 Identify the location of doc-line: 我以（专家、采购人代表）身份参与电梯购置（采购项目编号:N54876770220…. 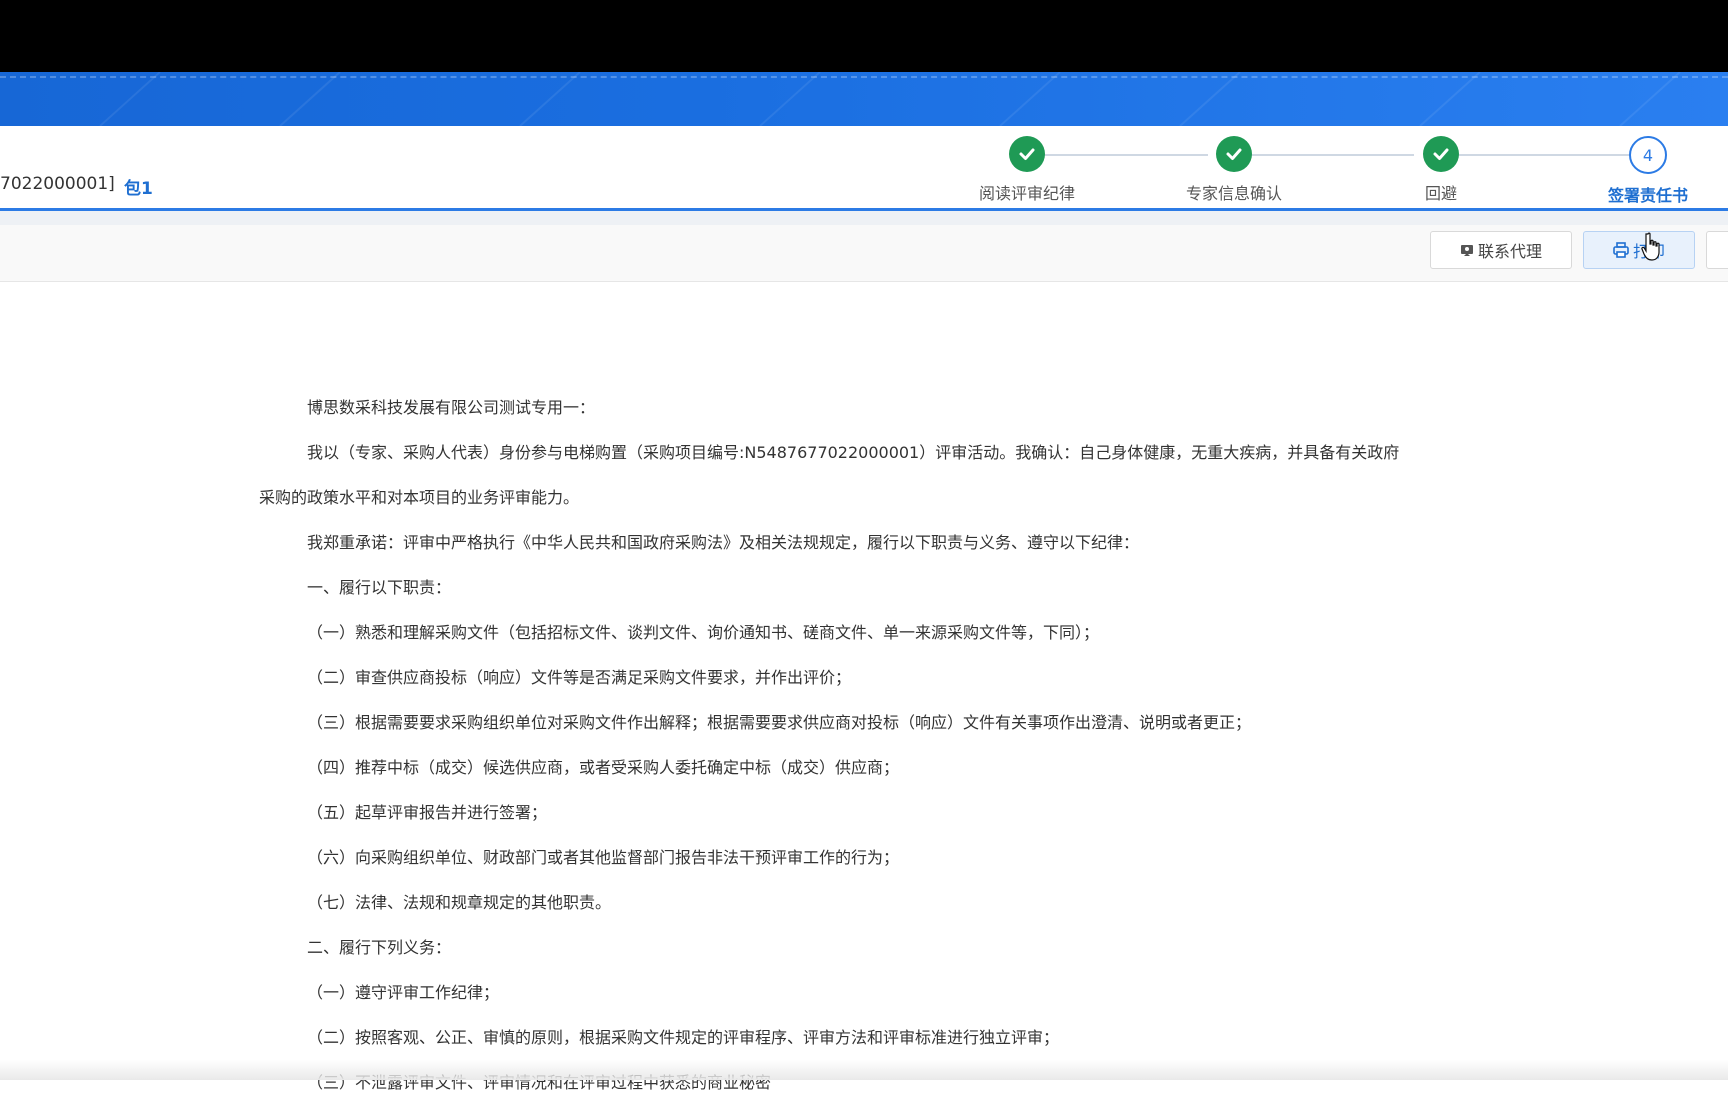
(853, 452).